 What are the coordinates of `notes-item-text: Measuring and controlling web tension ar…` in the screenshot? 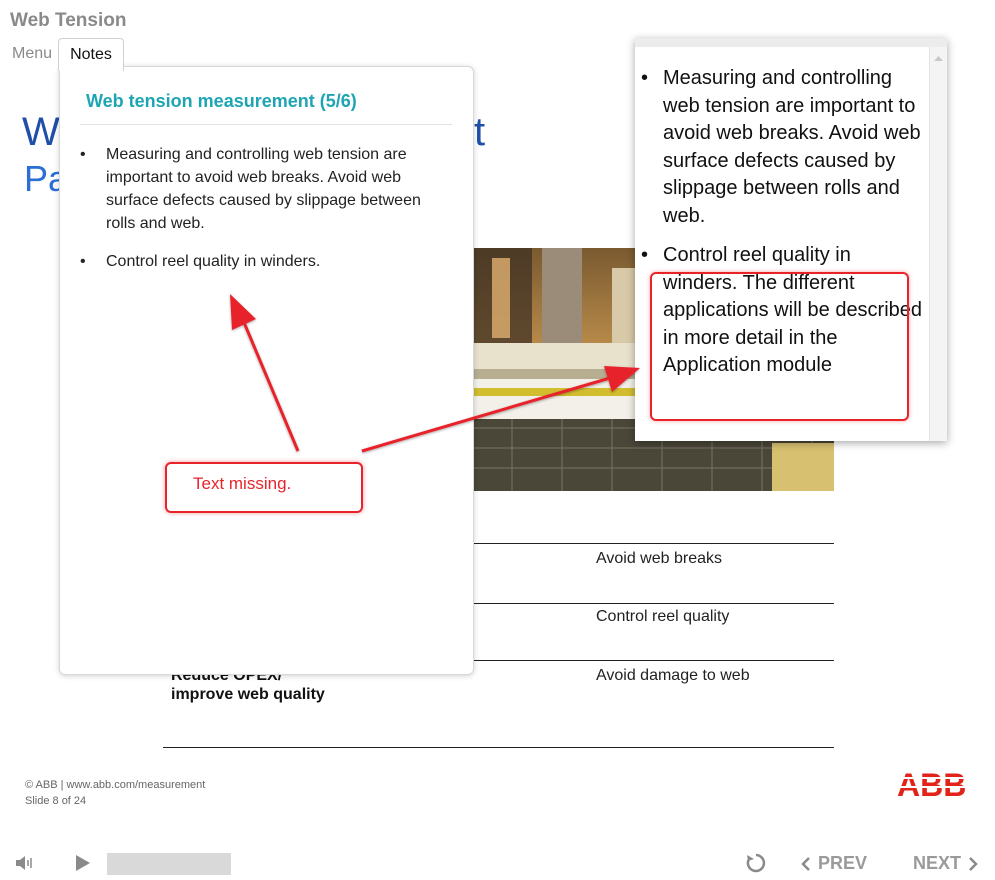 It's located at (263, 189).